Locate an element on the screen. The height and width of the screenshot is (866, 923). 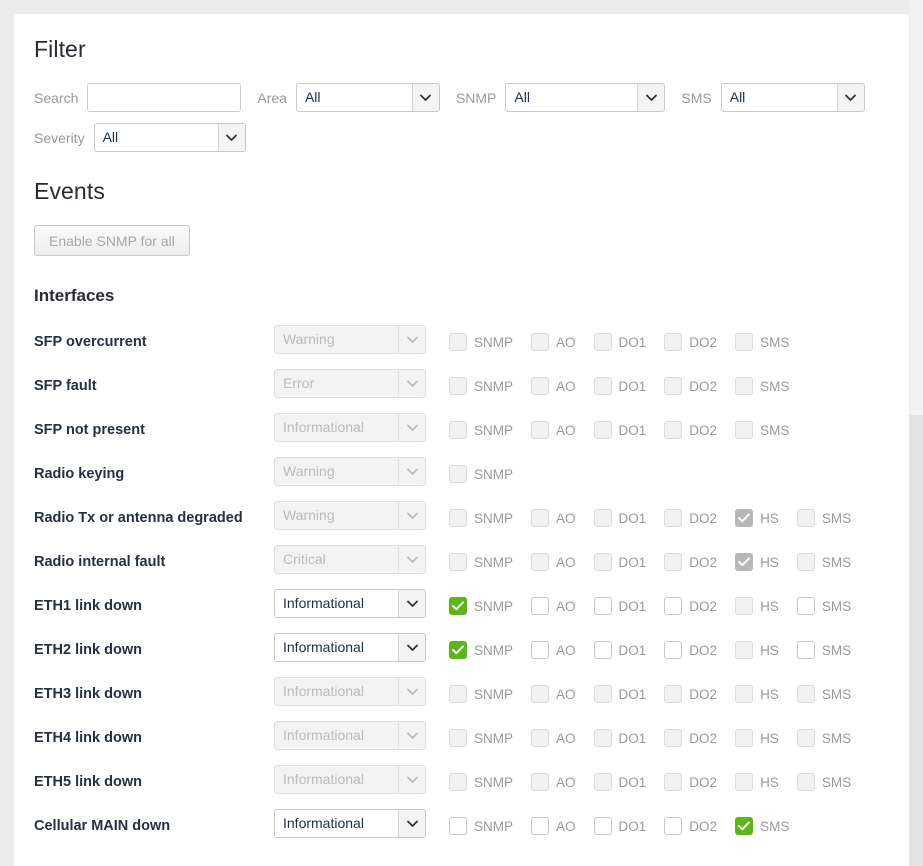
event-name: ETH1 link down is located at coordinates (88, 606).